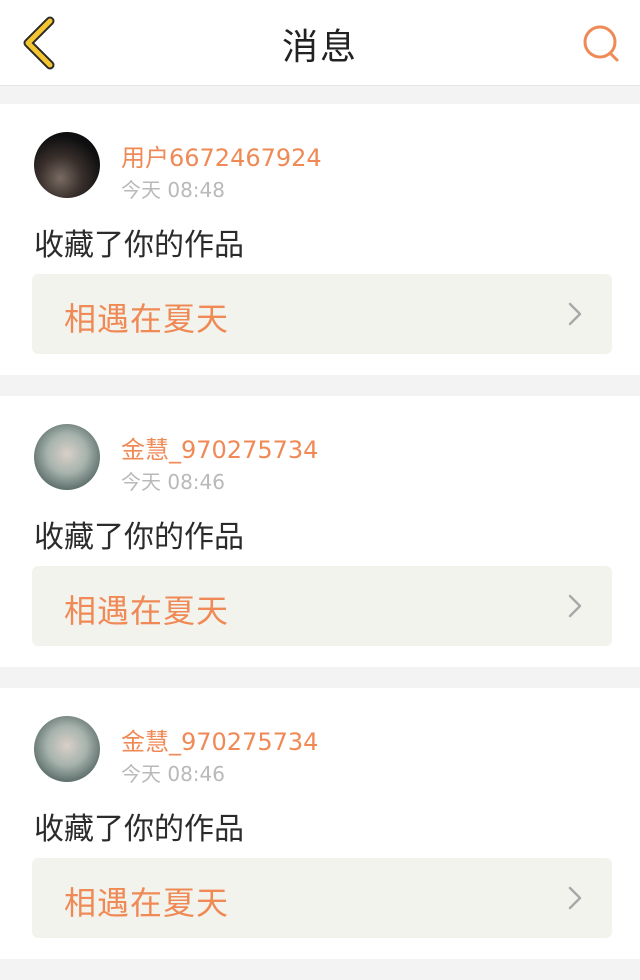  I want to click on app-header: 消息, so click(320, 43).